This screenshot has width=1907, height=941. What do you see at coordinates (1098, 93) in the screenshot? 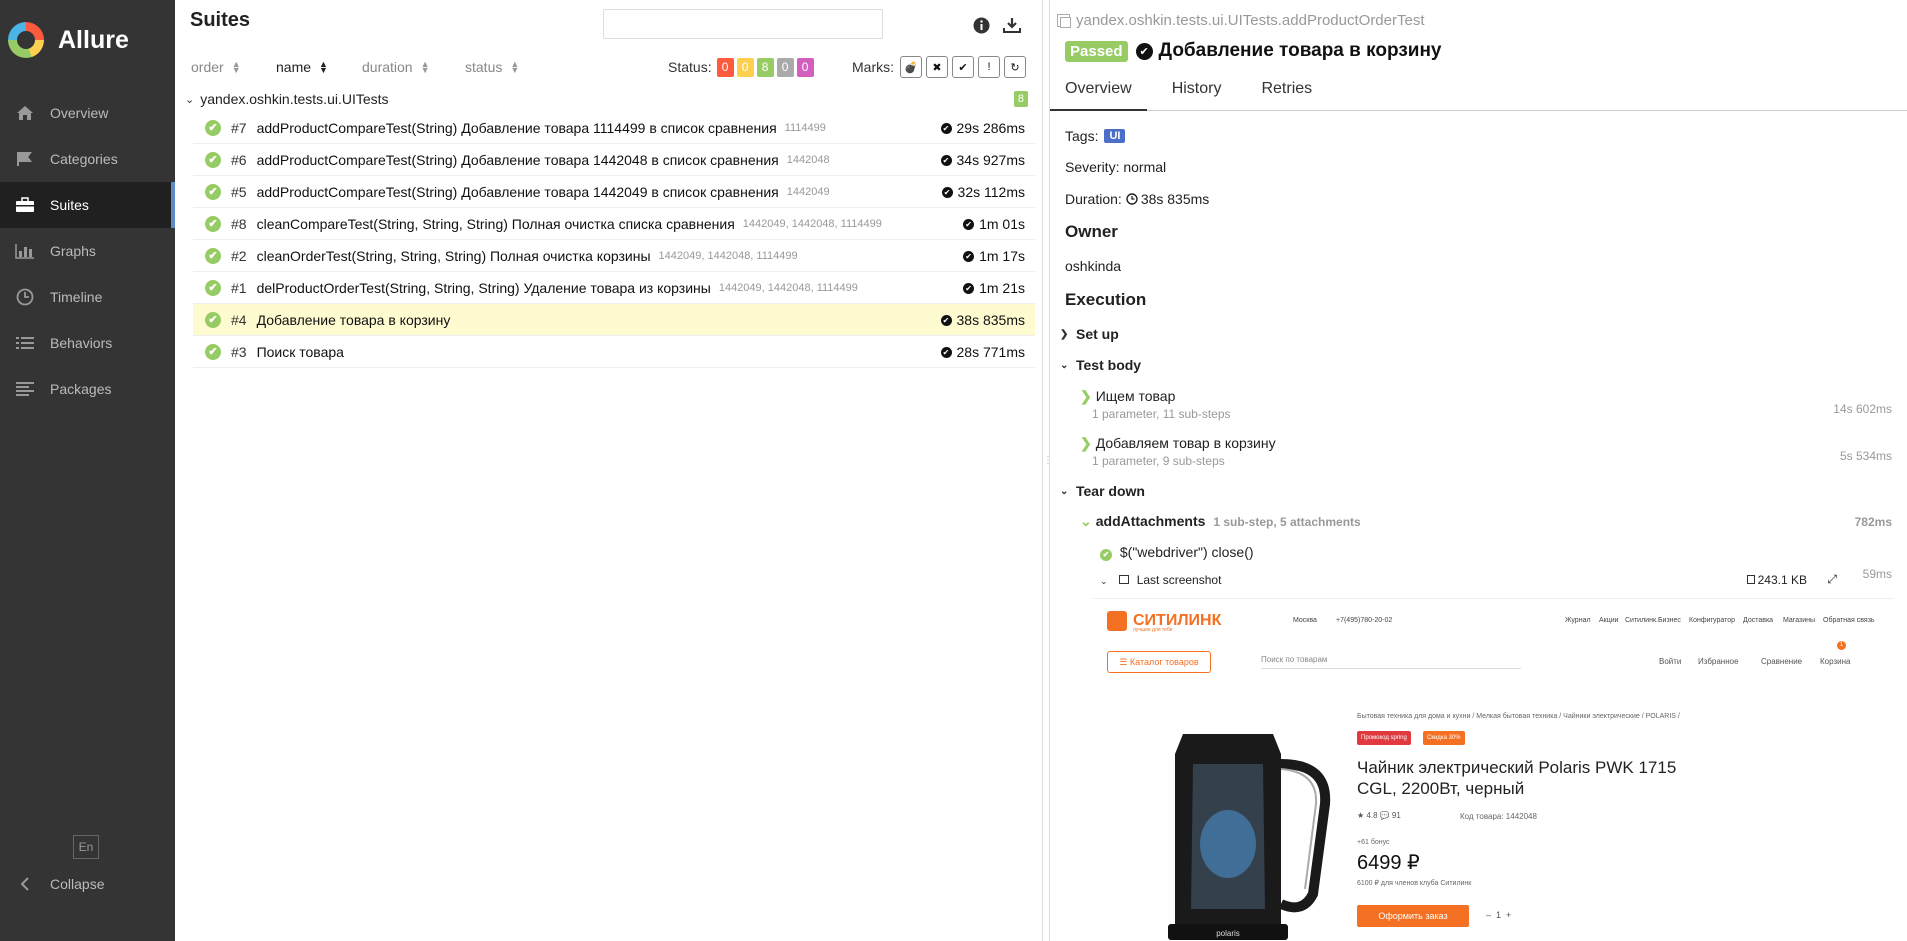
I see `tab-overview: Overview` at bounding box center [1098, 93].